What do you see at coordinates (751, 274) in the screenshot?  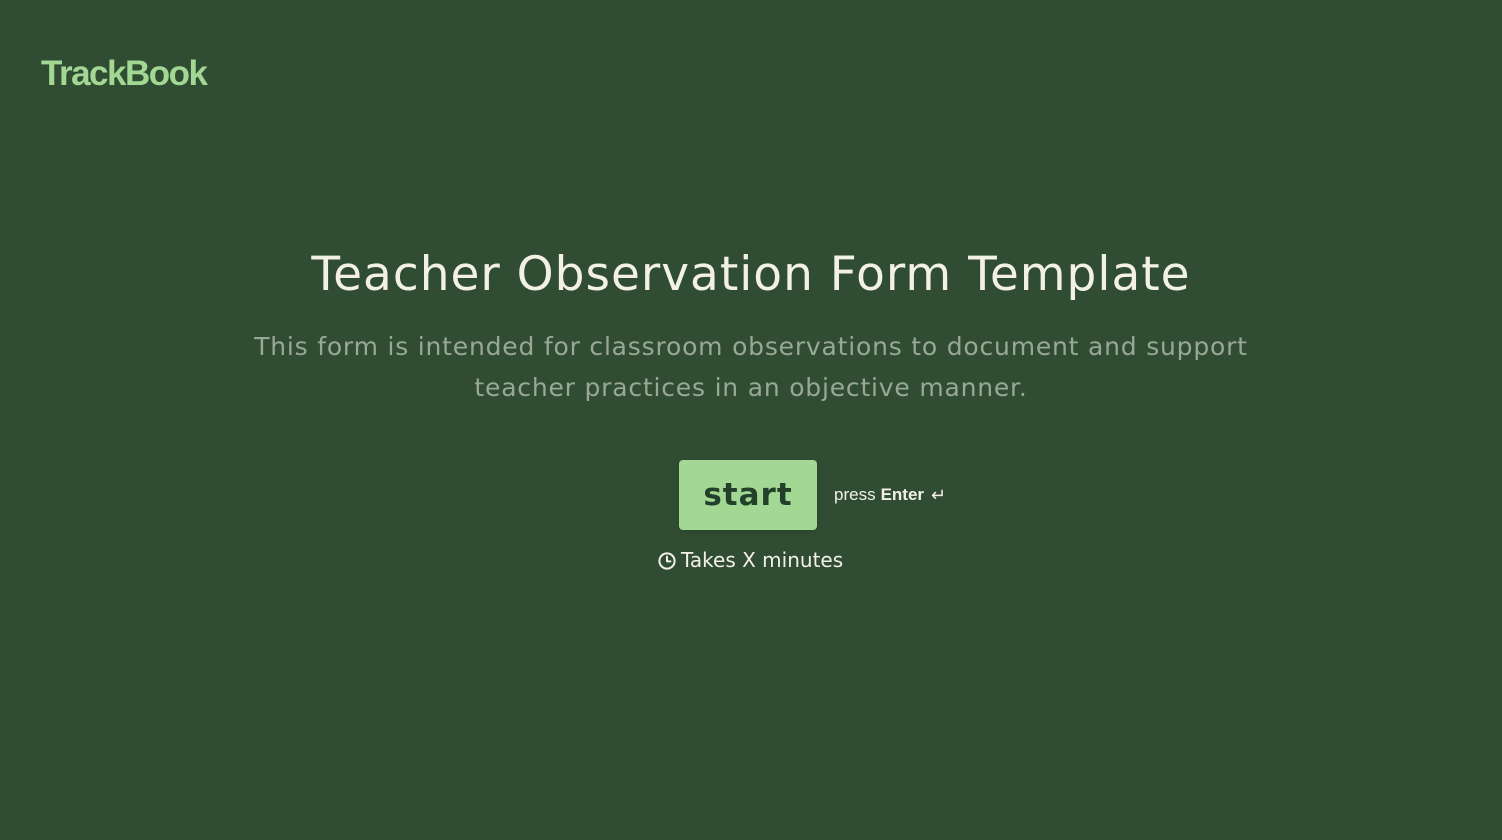 I see `form-title: Teacher Observation Form Template` at bounding box center [751, 274].